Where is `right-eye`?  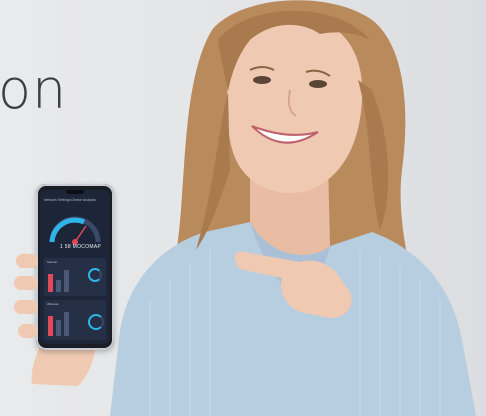 right-eye is located at coordinates (318, 84).